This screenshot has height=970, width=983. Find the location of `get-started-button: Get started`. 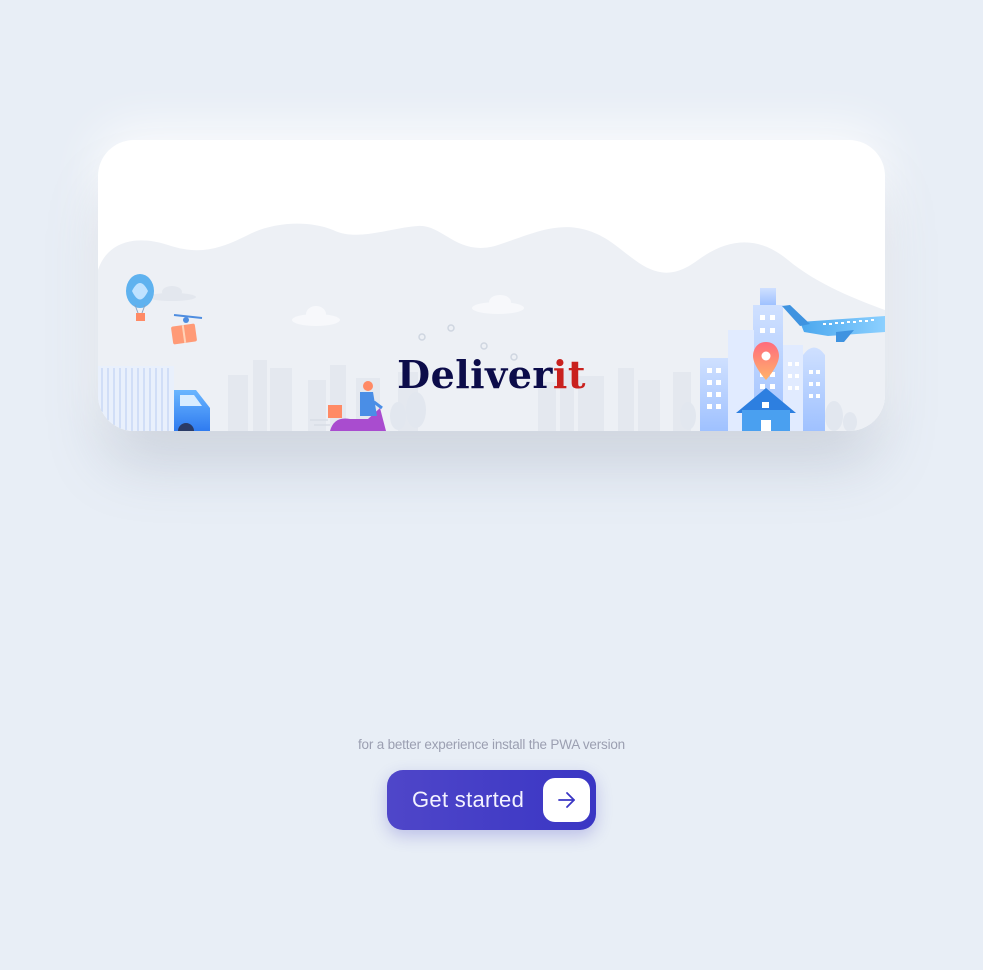

get-started-button: Get started is located at coordinates (491, 800).